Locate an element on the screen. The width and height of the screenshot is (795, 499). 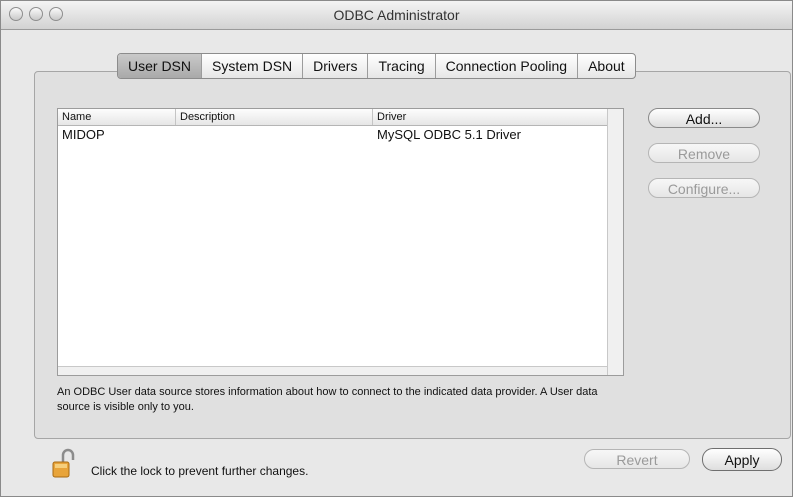
table-header: Name Description Driver is located at coordinates (332, 117).